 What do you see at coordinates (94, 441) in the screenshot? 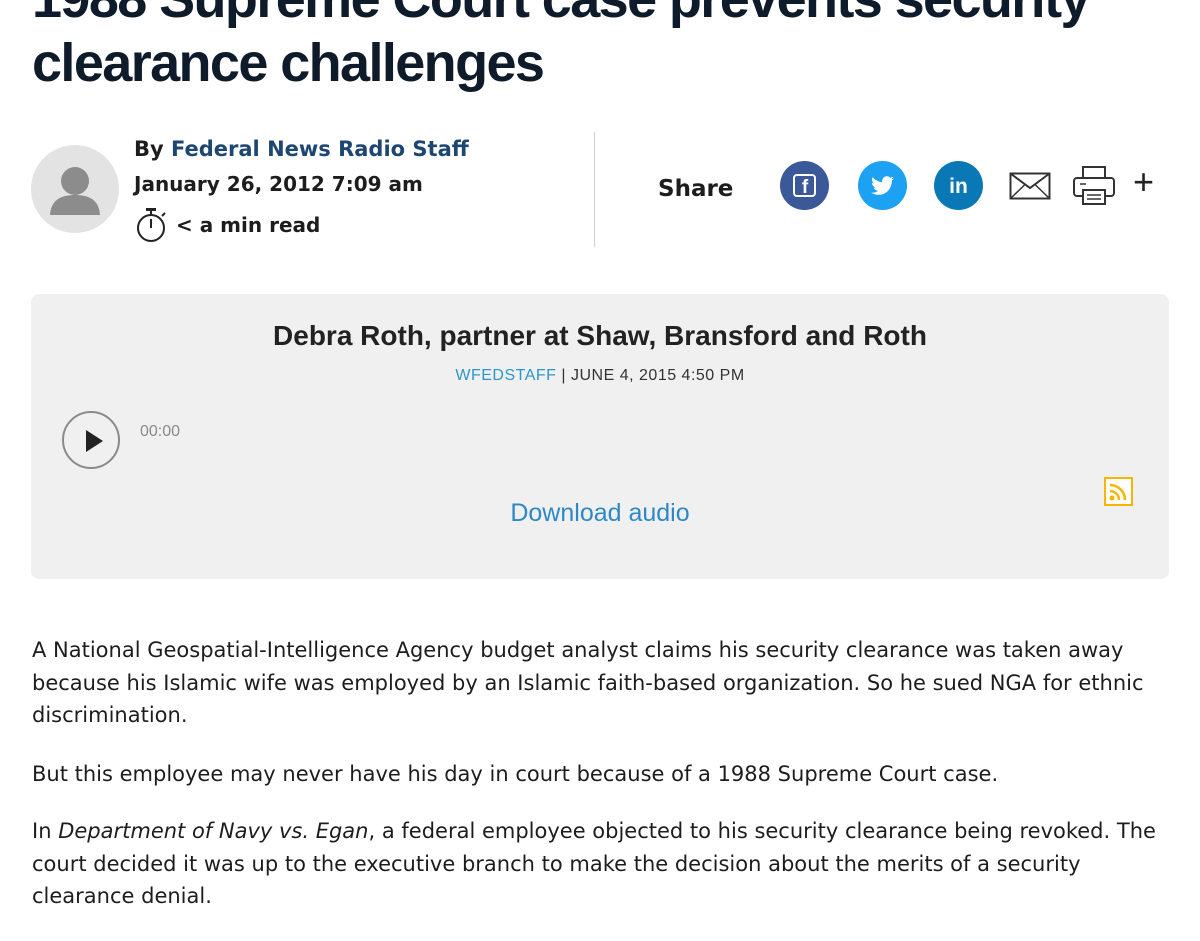
I see `play-icon` at bounding box center [94, 441].